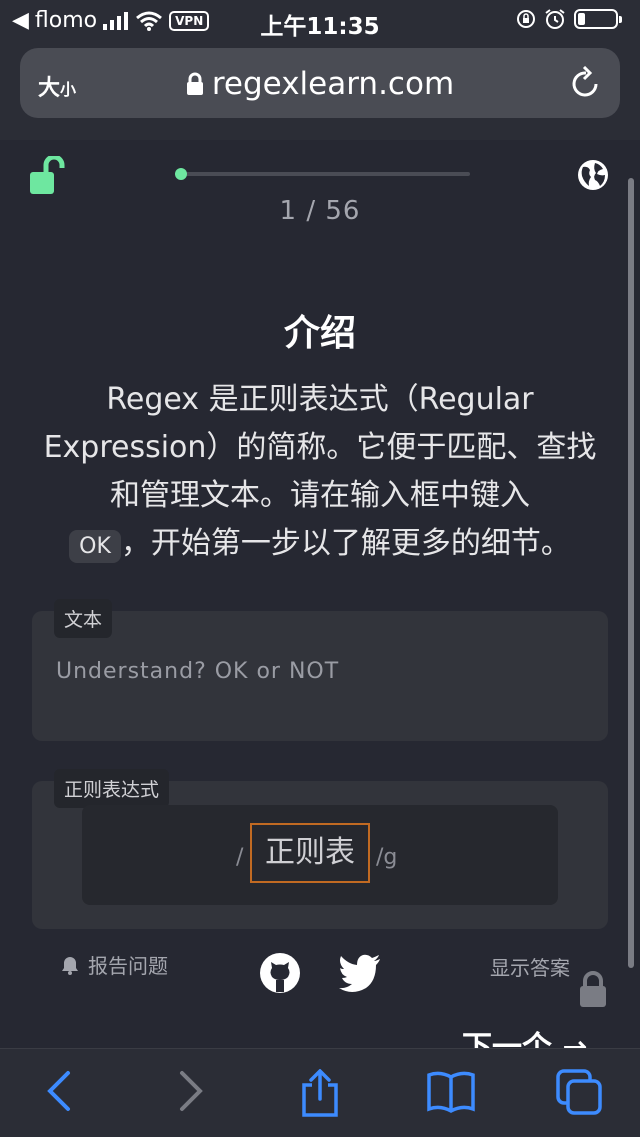 Image resolution: width=640 pixels, height=1137 pixels. I want to click on regex-open-slash: /, so click(240, 857).